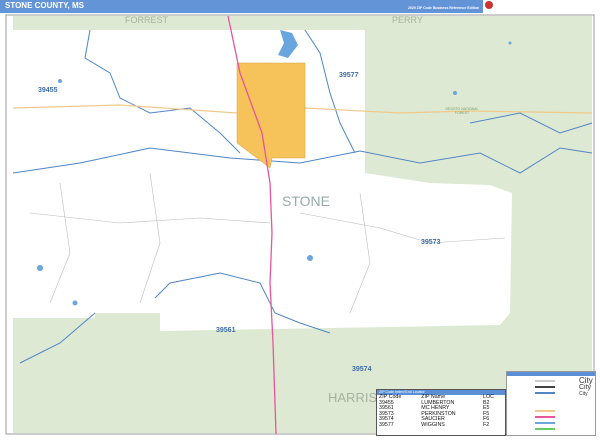 The width and height of the screenshot is (600, 441). What do you see at coordinates (407, 20) in the screenshot?
I see `county-label-perry: PERRY` at bounding box center [407, 20].